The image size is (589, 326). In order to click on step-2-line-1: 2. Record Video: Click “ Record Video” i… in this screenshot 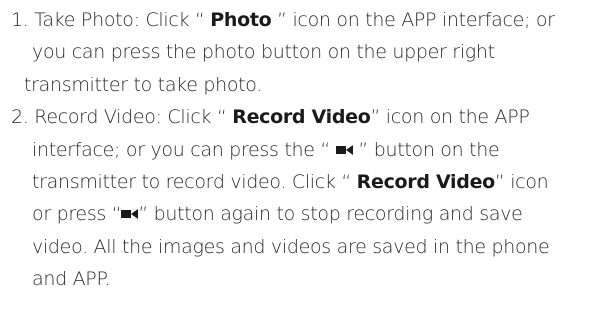, I will do `click(270, 117)`.